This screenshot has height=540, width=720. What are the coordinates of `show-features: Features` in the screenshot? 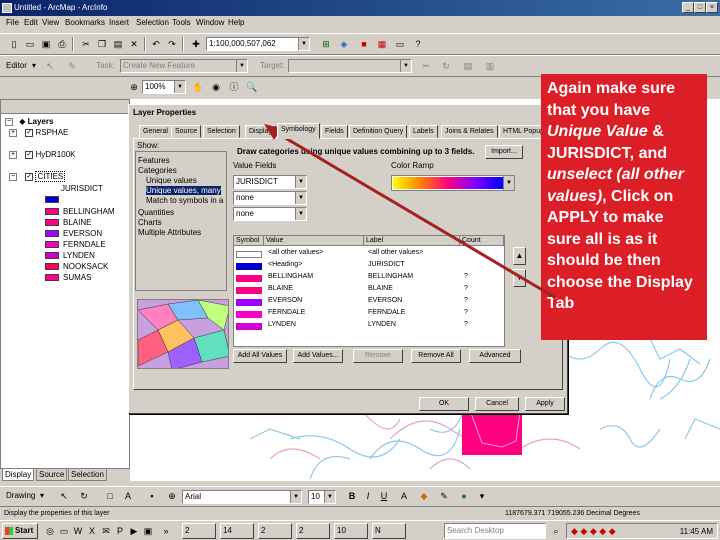 It's located at (154, 160).